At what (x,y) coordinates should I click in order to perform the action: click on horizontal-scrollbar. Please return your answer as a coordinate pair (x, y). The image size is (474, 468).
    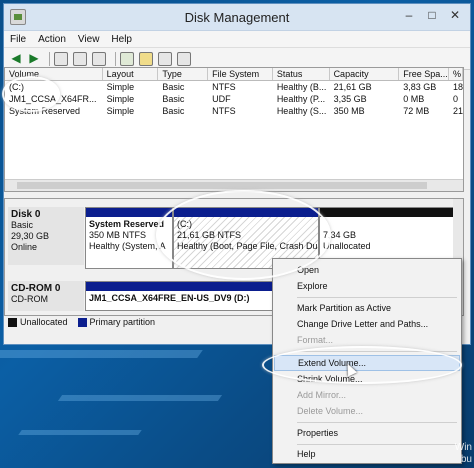
    Looking at the image, I should click on (234, 185).